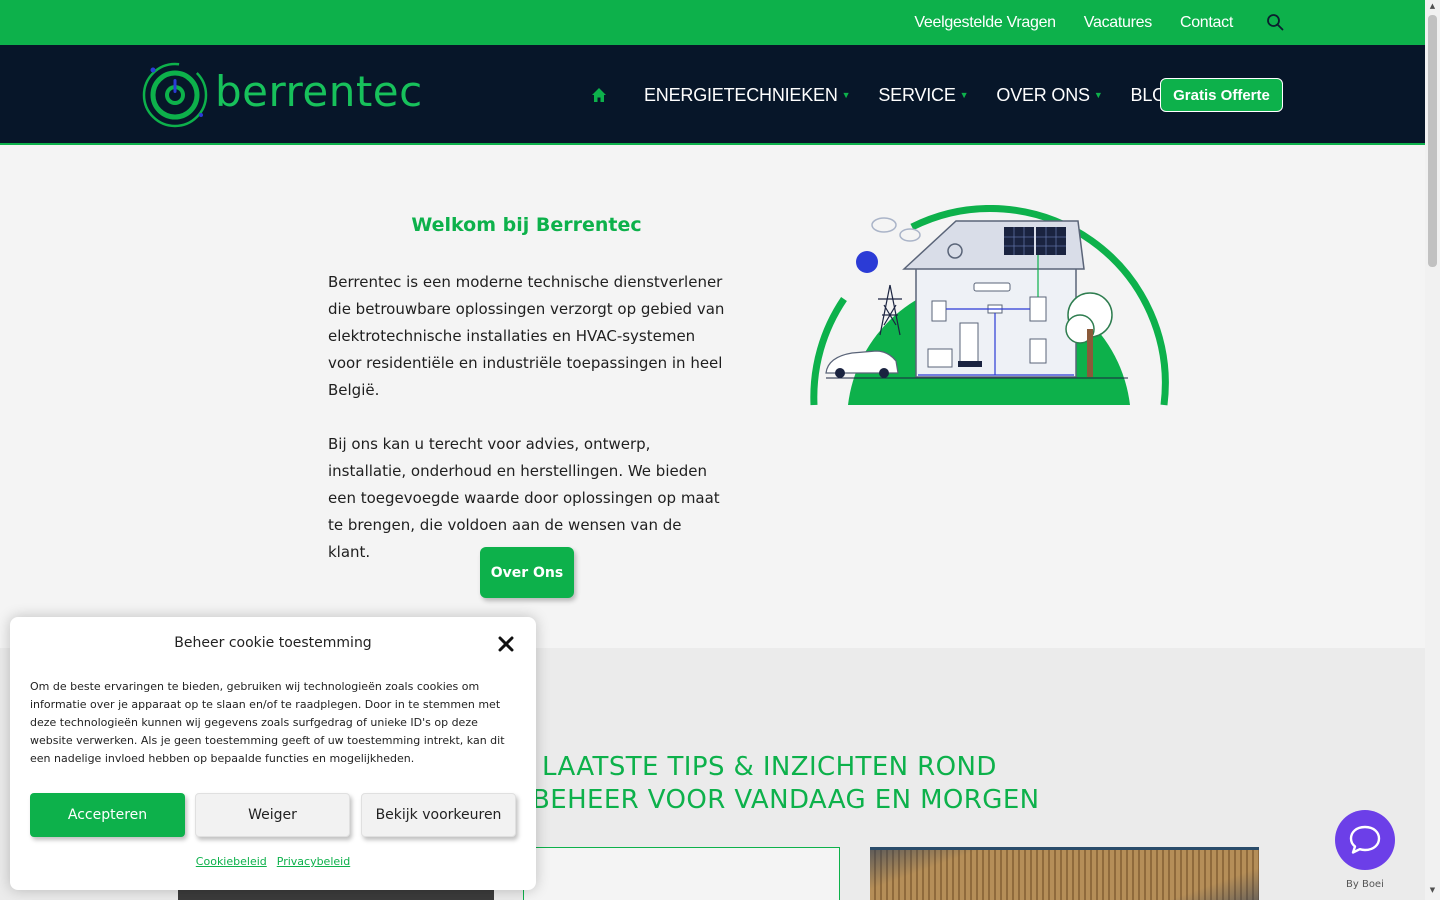 Image resolution: width=1440 pixels, height=900 pixels. What do you see at coordinates (1365, 884) in the screenshot?
I see `chat-provider-label: By Boei` at bounding box center [1365, 884].